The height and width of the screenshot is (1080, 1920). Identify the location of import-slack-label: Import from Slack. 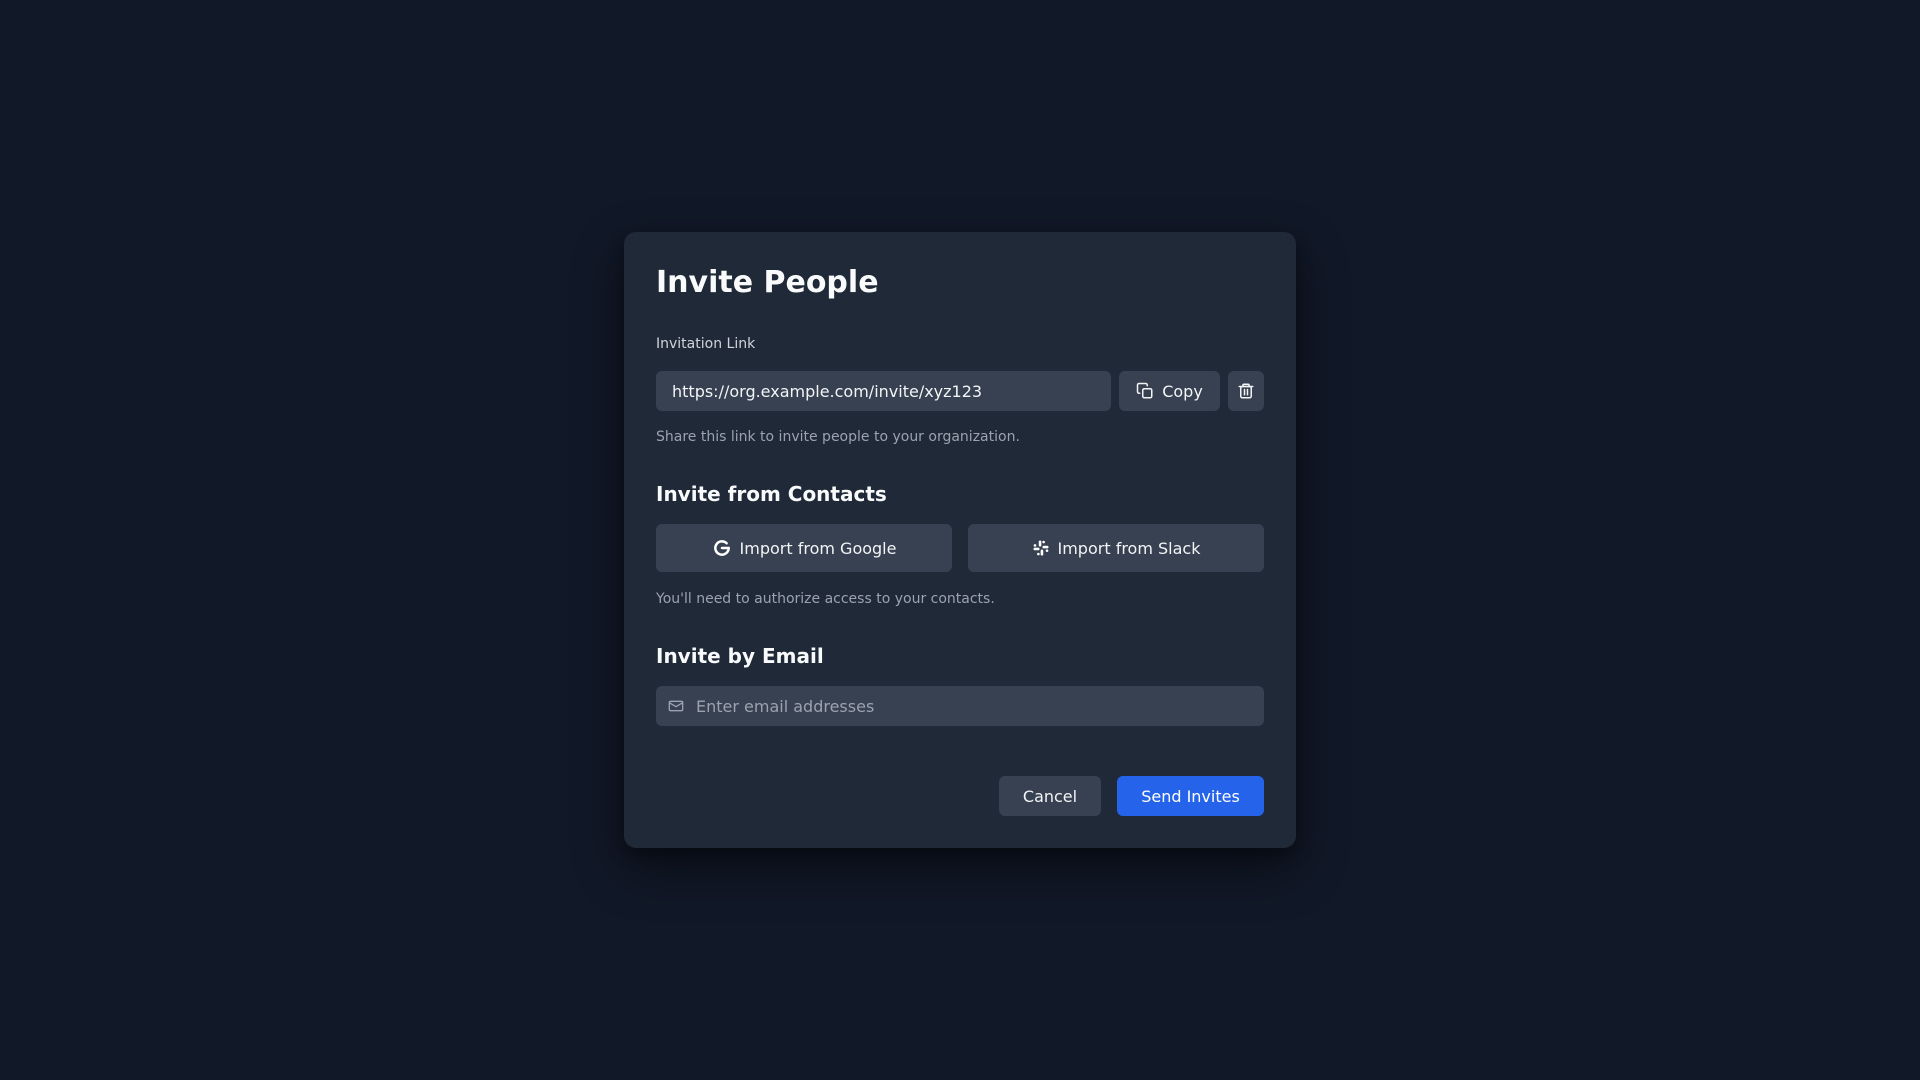
(1129, 548).